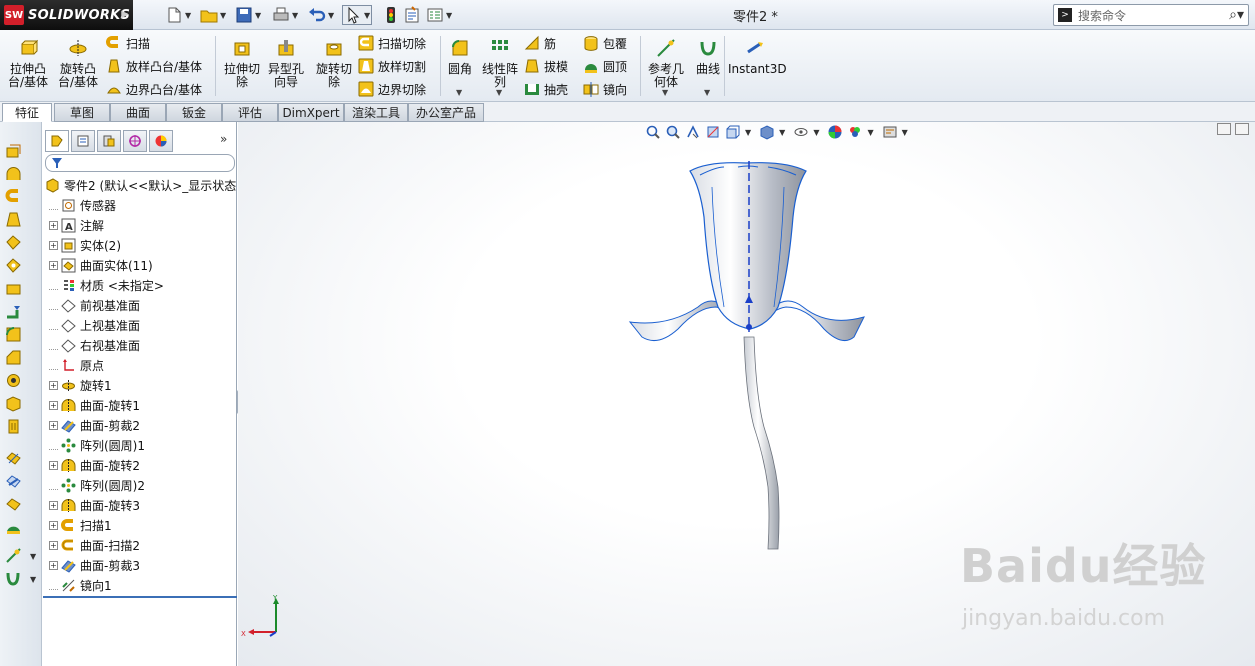  I want to click on revolve-boss-button: 旋转凸 台/基体, so click(78, 63).